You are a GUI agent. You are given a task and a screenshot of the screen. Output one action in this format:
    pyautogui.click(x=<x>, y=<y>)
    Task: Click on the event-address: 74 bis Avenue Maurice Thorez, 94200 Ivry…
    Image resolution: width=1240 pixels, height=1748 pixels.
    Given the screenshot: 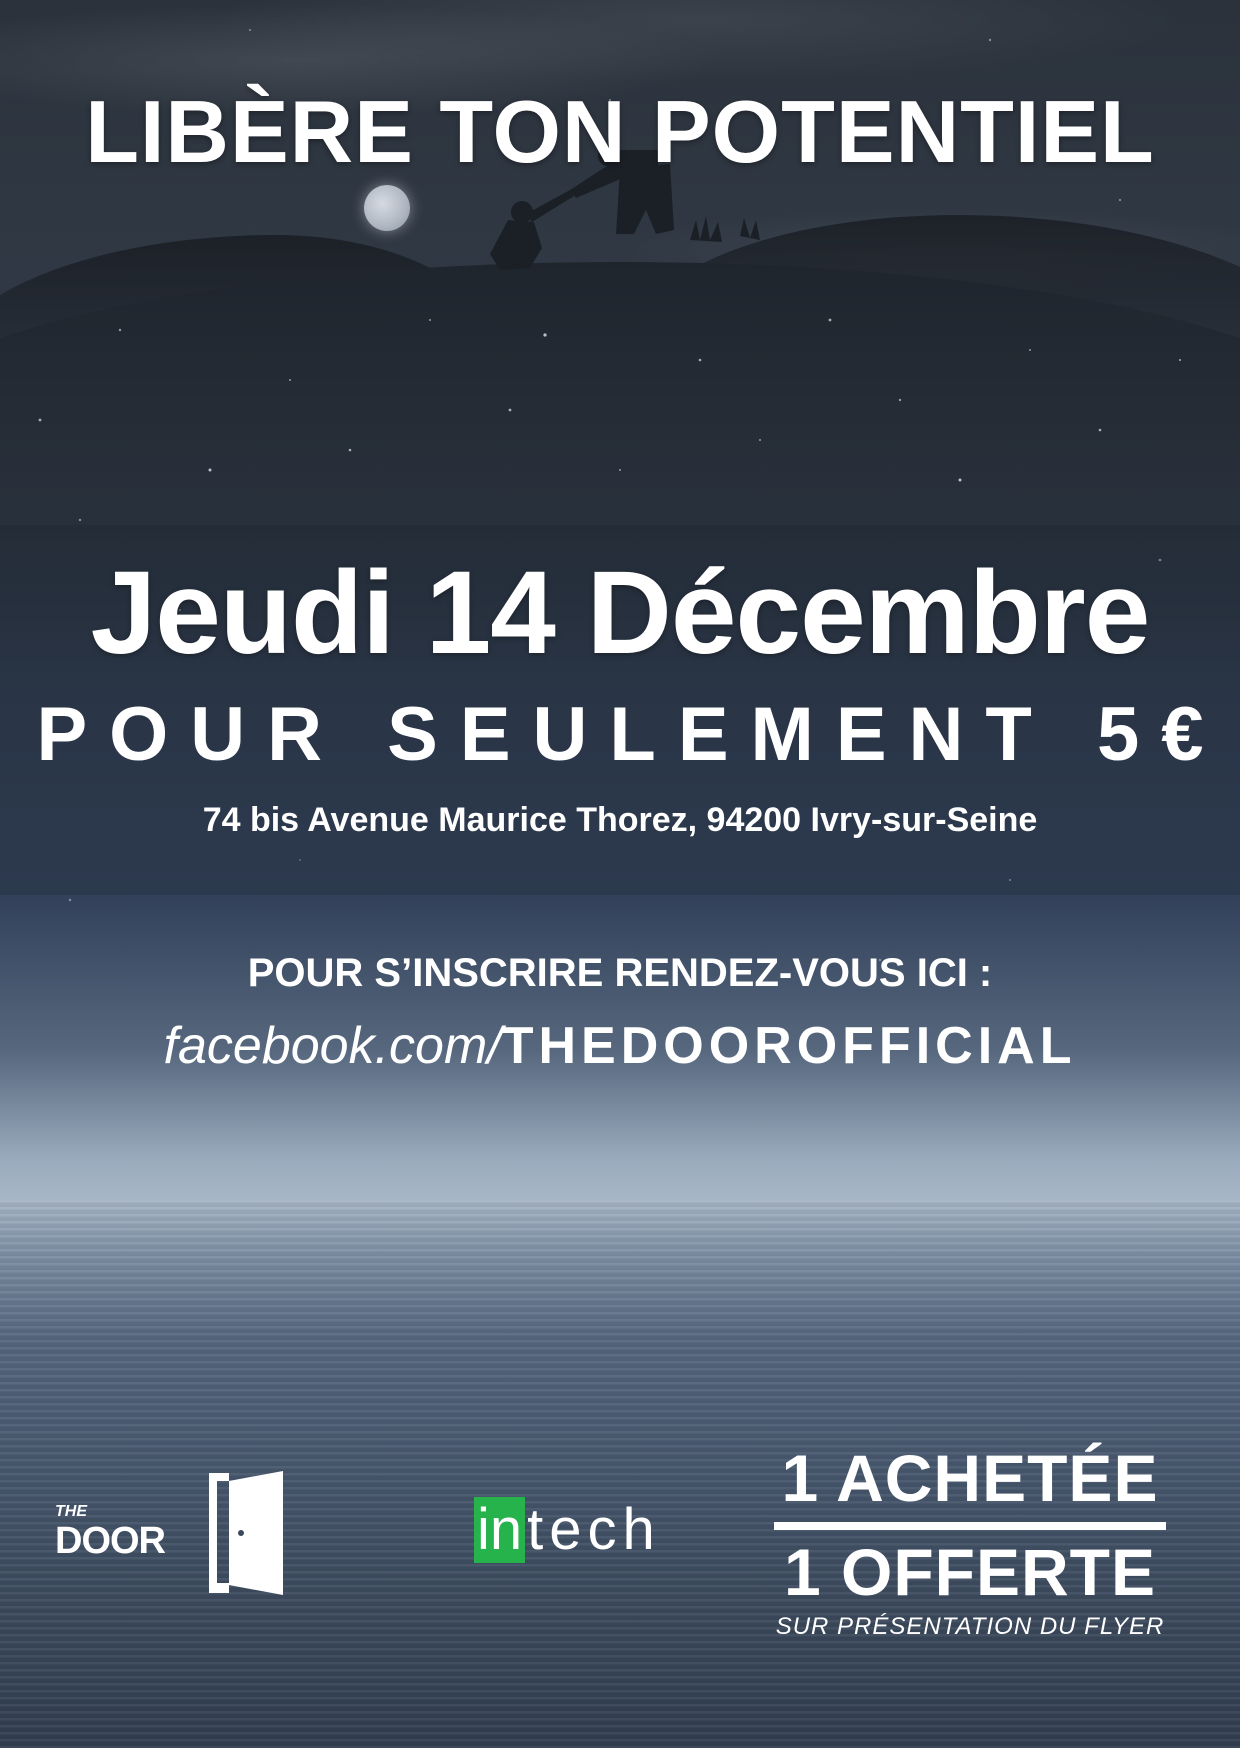 What is the action you would take?
    pyautogui.click(x=620, y=820)
    